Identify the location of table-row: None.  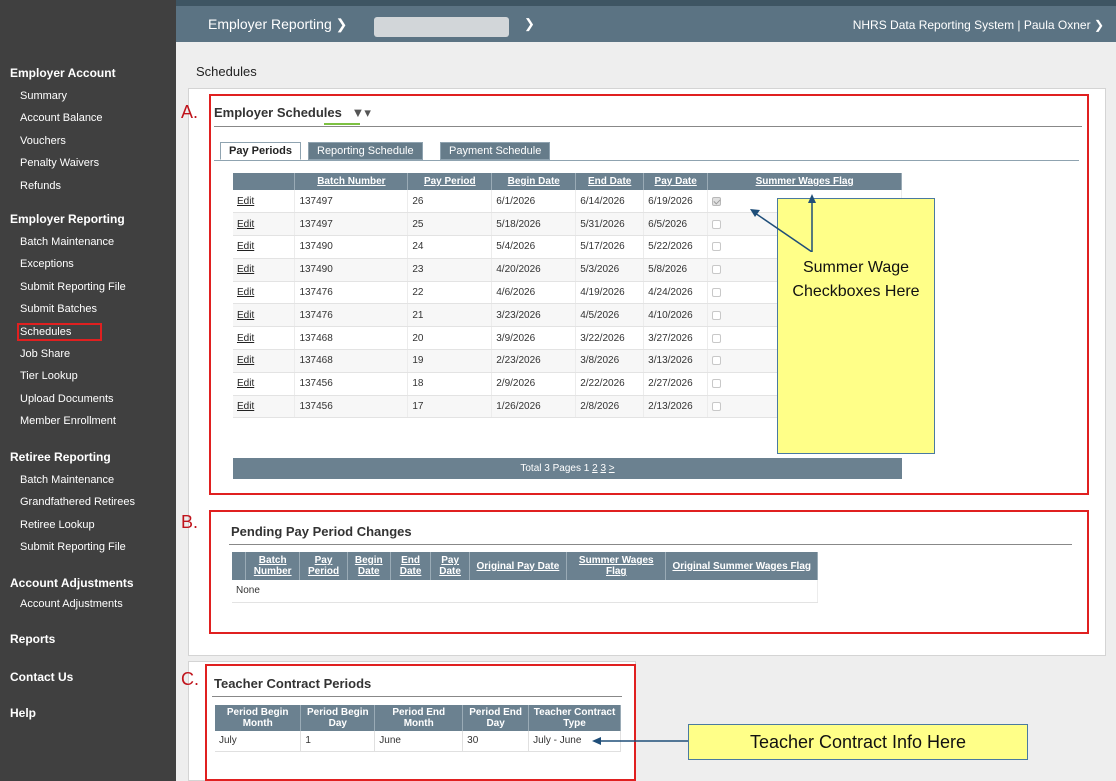
(525, 591).